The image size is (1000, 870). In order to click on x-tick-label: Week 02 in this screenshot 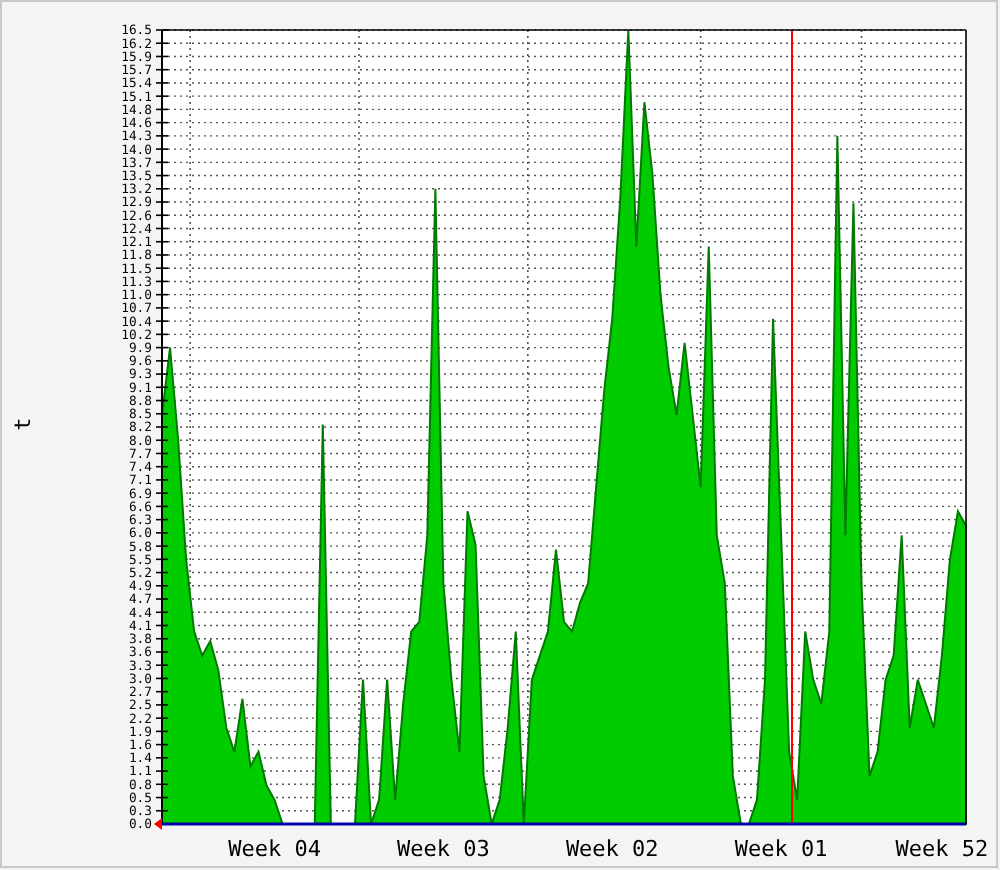, I will do `click(612, 849)`.